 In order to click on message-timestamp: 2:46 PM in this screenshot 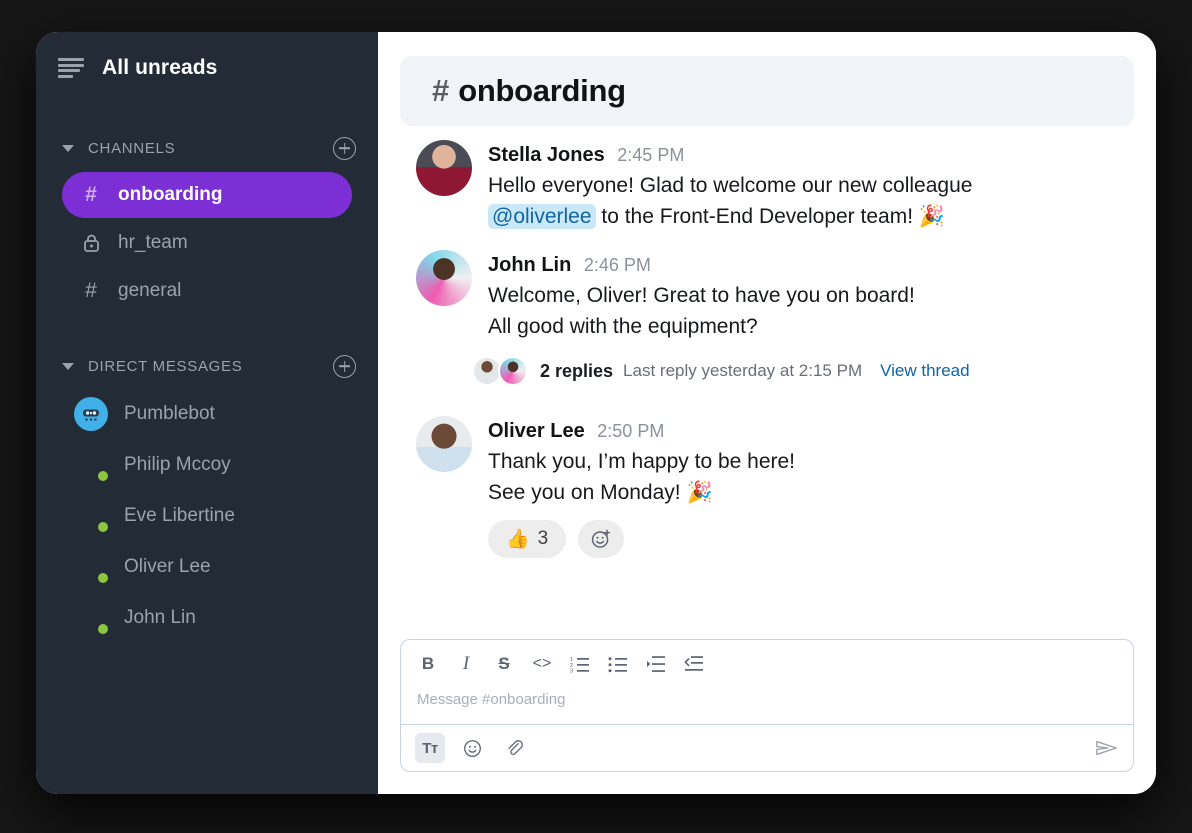, I will do `click(617, 265)`.